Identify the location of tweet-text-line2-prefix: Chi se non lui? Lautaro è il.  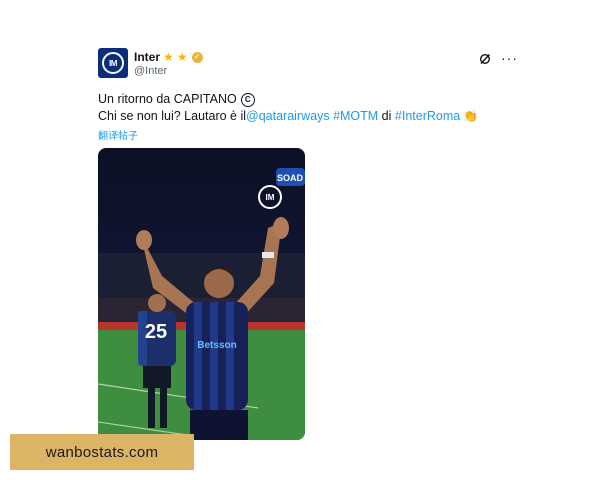
(172, 116).